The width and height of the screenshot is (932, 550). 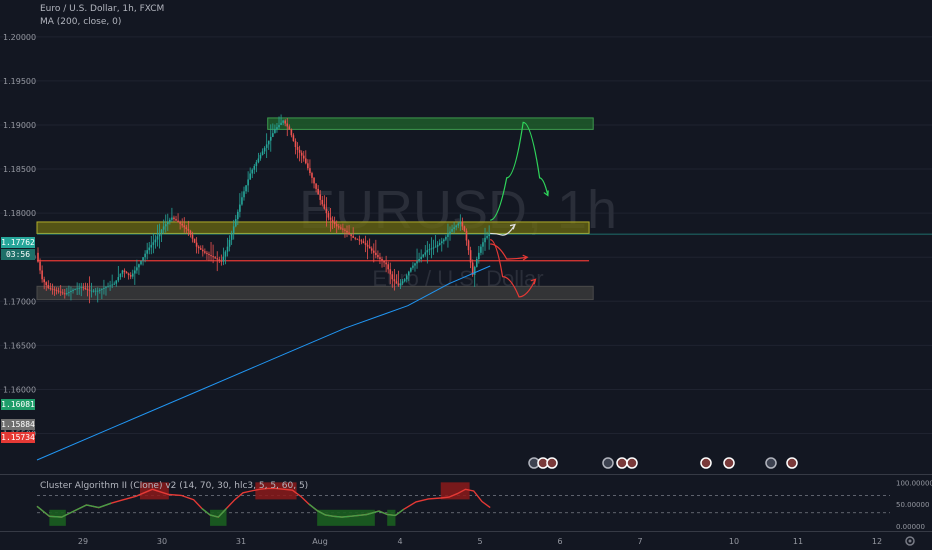 I want to click on time-tick-label: 5, so click(x=479, y=541).